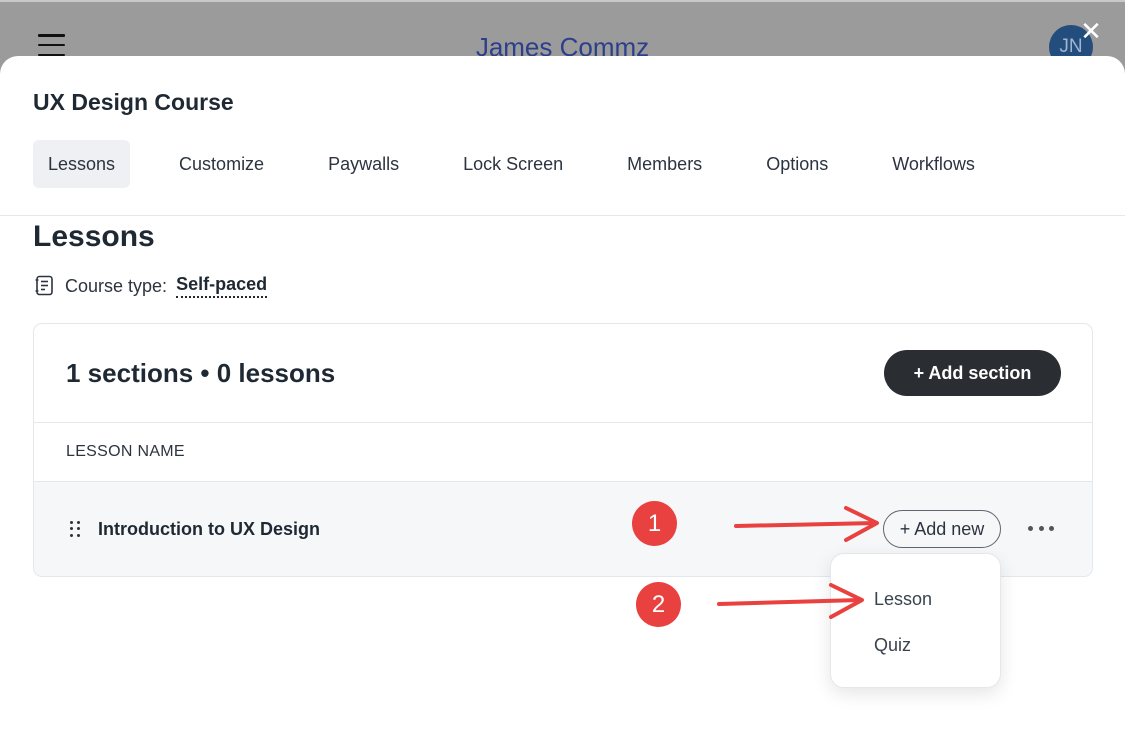 This screenshot has width=1125, height=733. I want to click on dropdown-item-quiz: Quiz, so click(892, 645).